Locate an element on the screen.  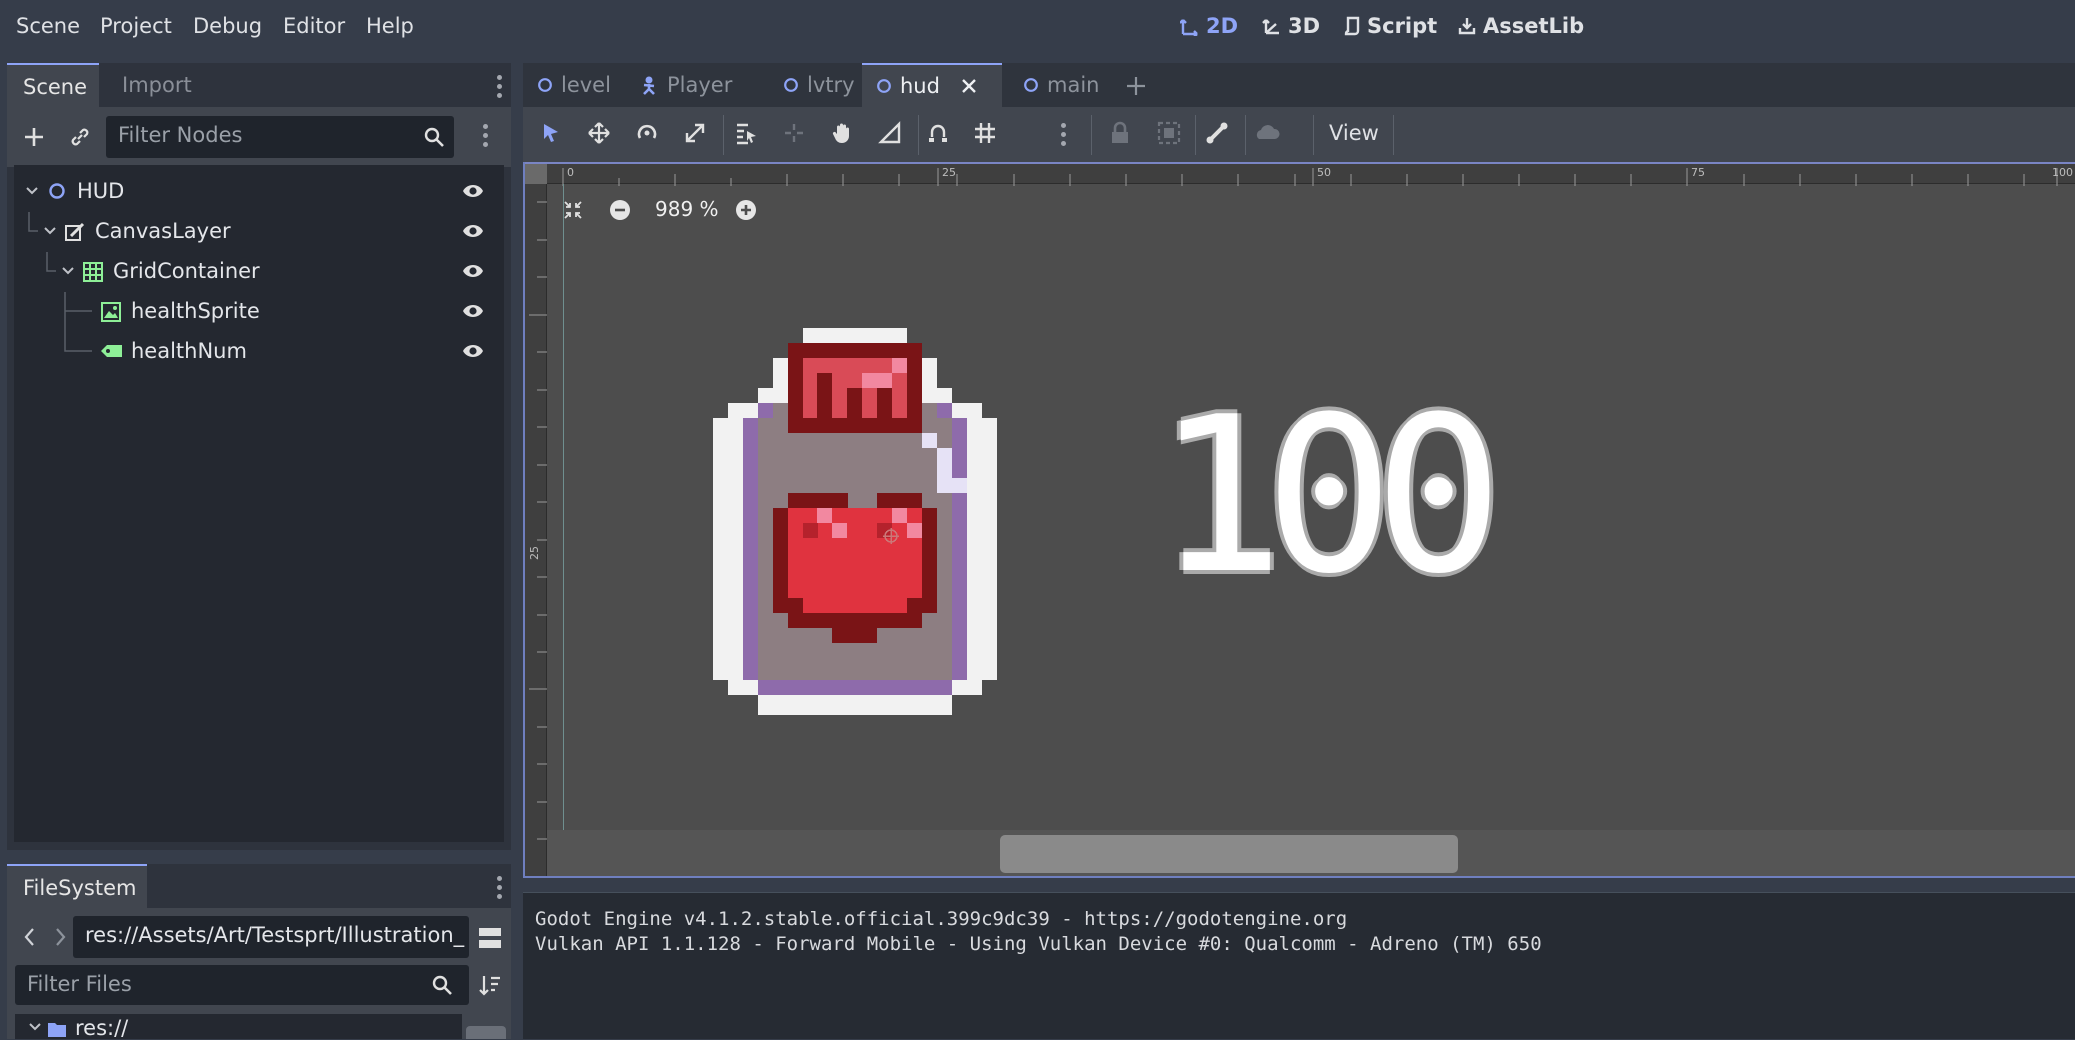
view-menu-button: View is located at coordinates (1354, 133).